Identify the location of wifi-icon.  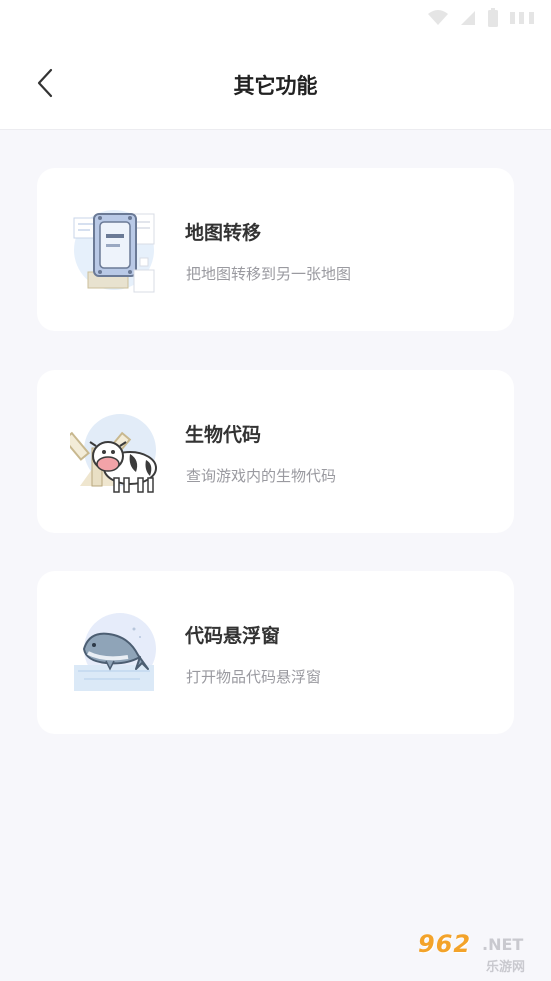
(438, 20).